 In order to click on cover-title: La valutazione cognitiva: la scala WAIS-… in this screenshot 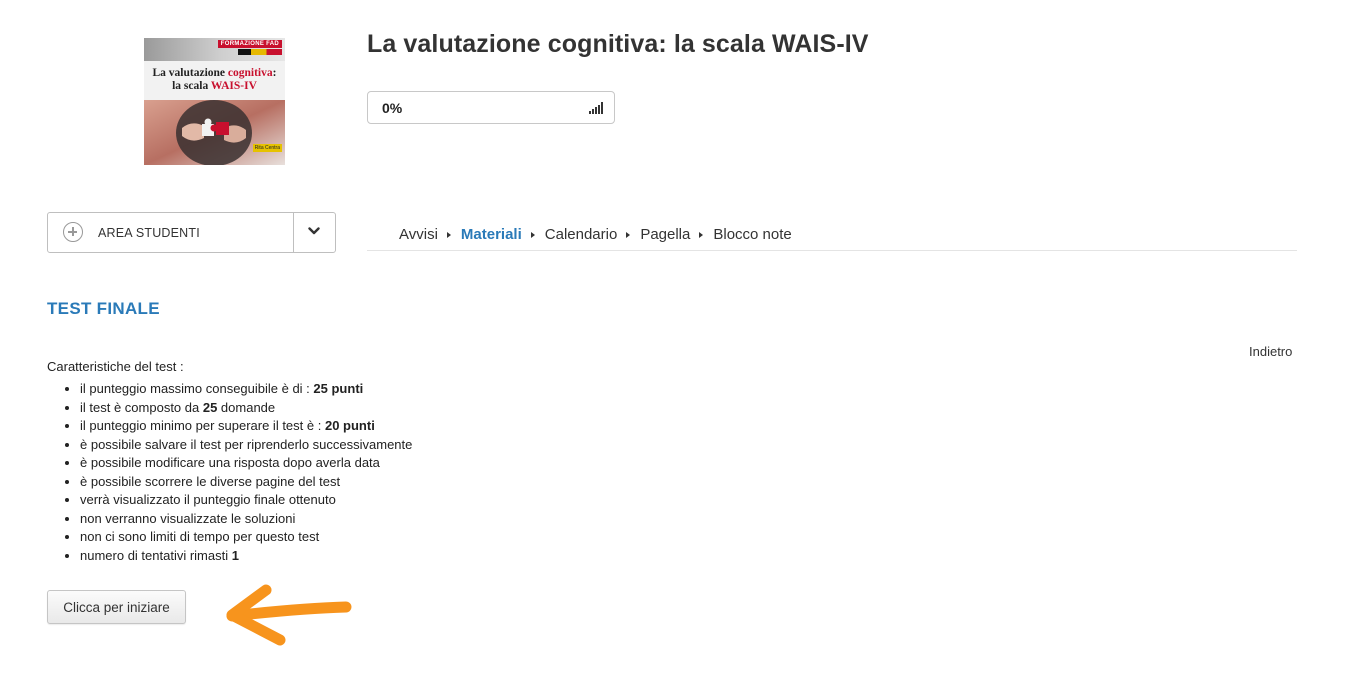, I will do `click(214, 79)`.